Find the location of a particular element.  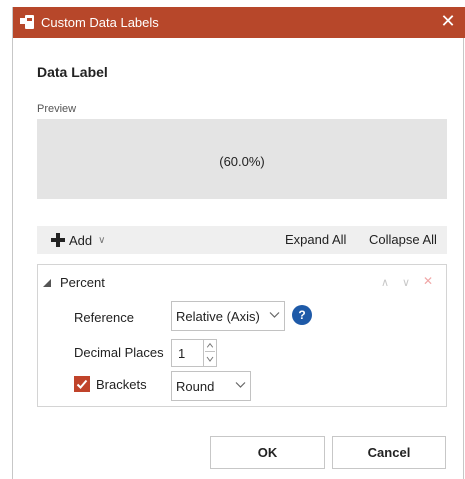

close-icon: ✕ is located at coordinates (447, 21).